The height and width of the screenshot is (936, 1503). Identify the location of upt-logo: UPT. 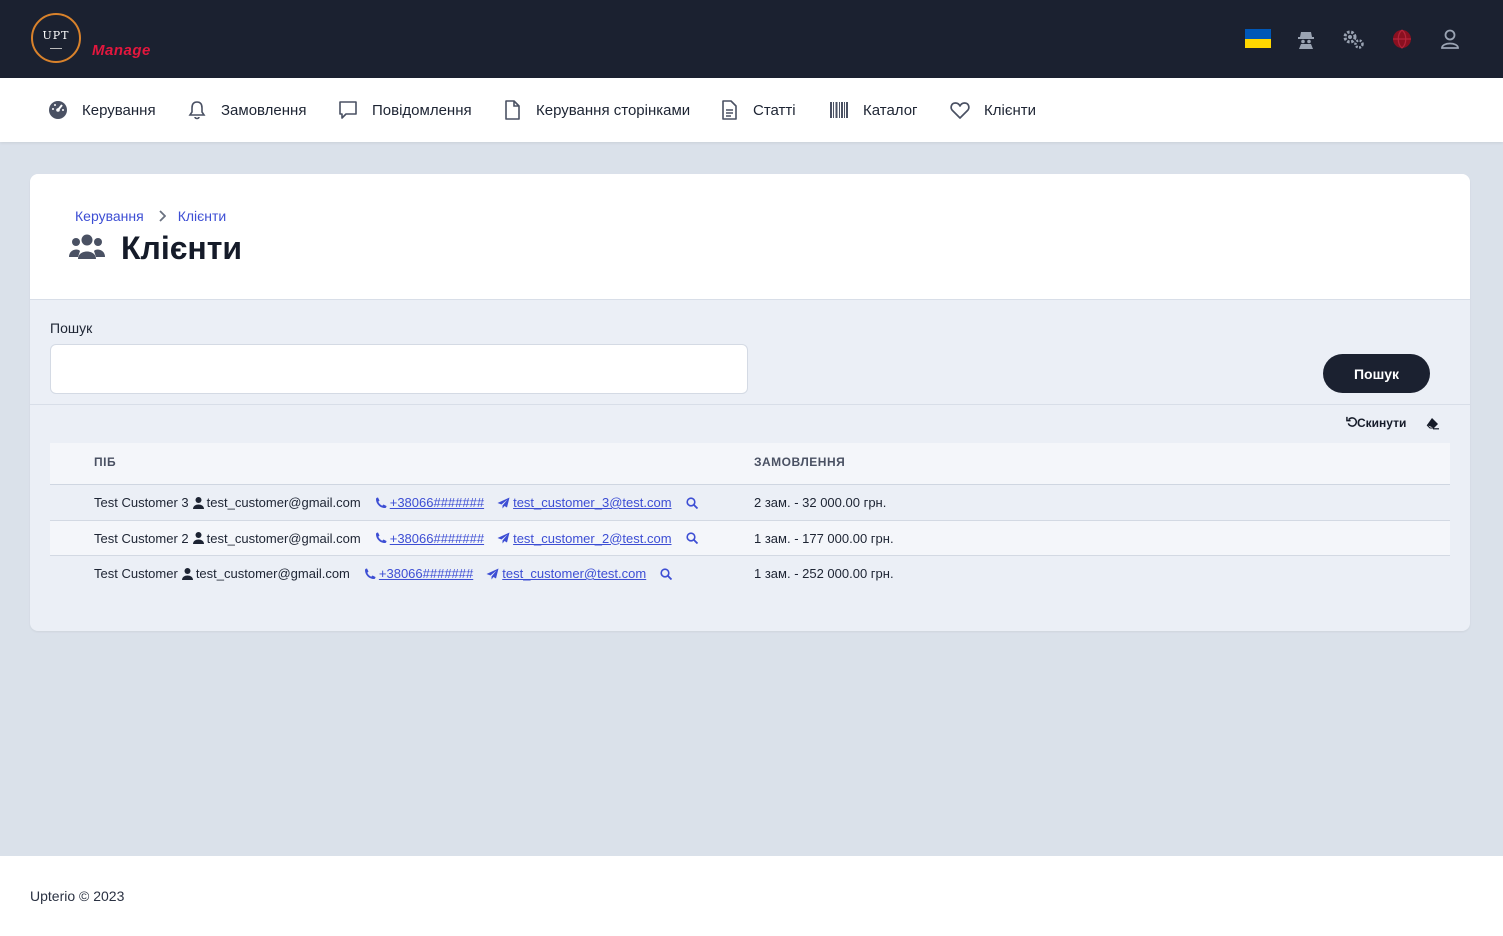
(56, 38).